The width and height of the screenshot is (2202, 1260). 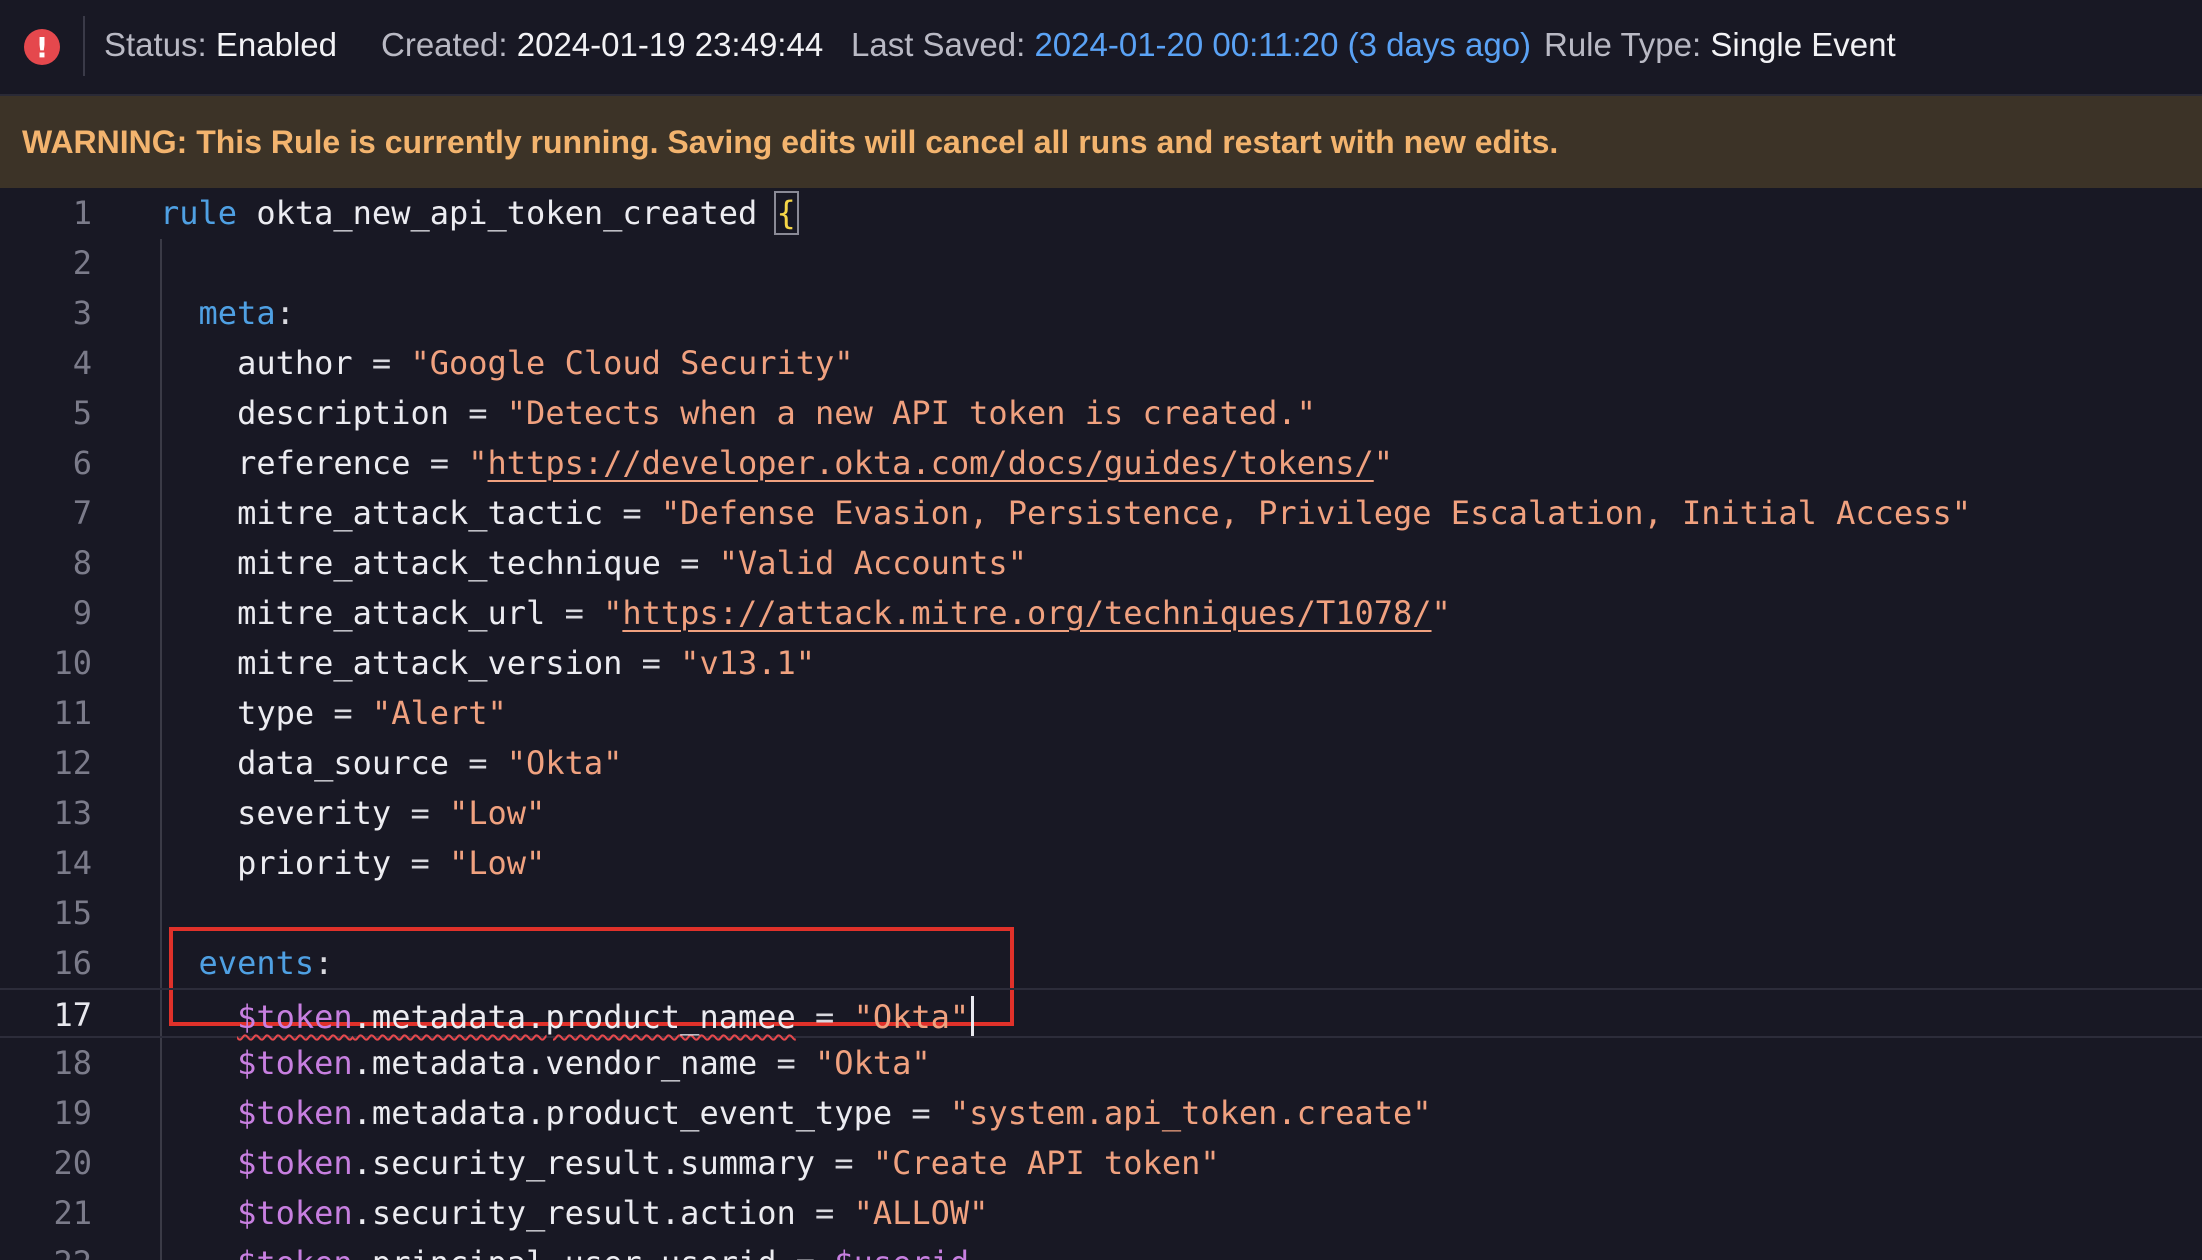 I want to click on line-number: 21, so click(x=72, y=1213).